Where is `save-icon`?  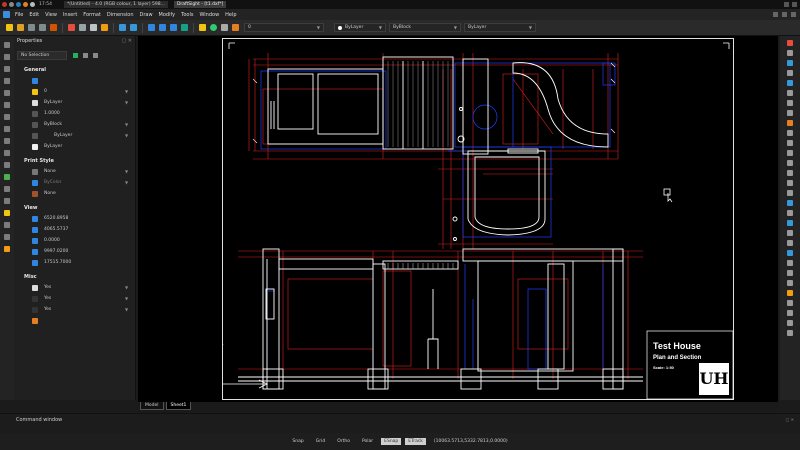 save-icon is located at coordinates (31, 27).